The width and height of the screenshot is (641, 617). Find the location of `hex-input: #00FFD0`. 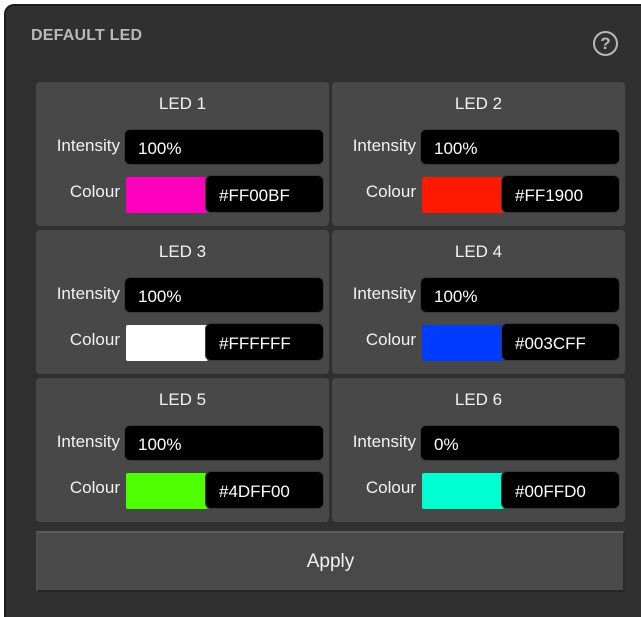

hex-input: #00FFD0 is located at coordinates (560, 490).